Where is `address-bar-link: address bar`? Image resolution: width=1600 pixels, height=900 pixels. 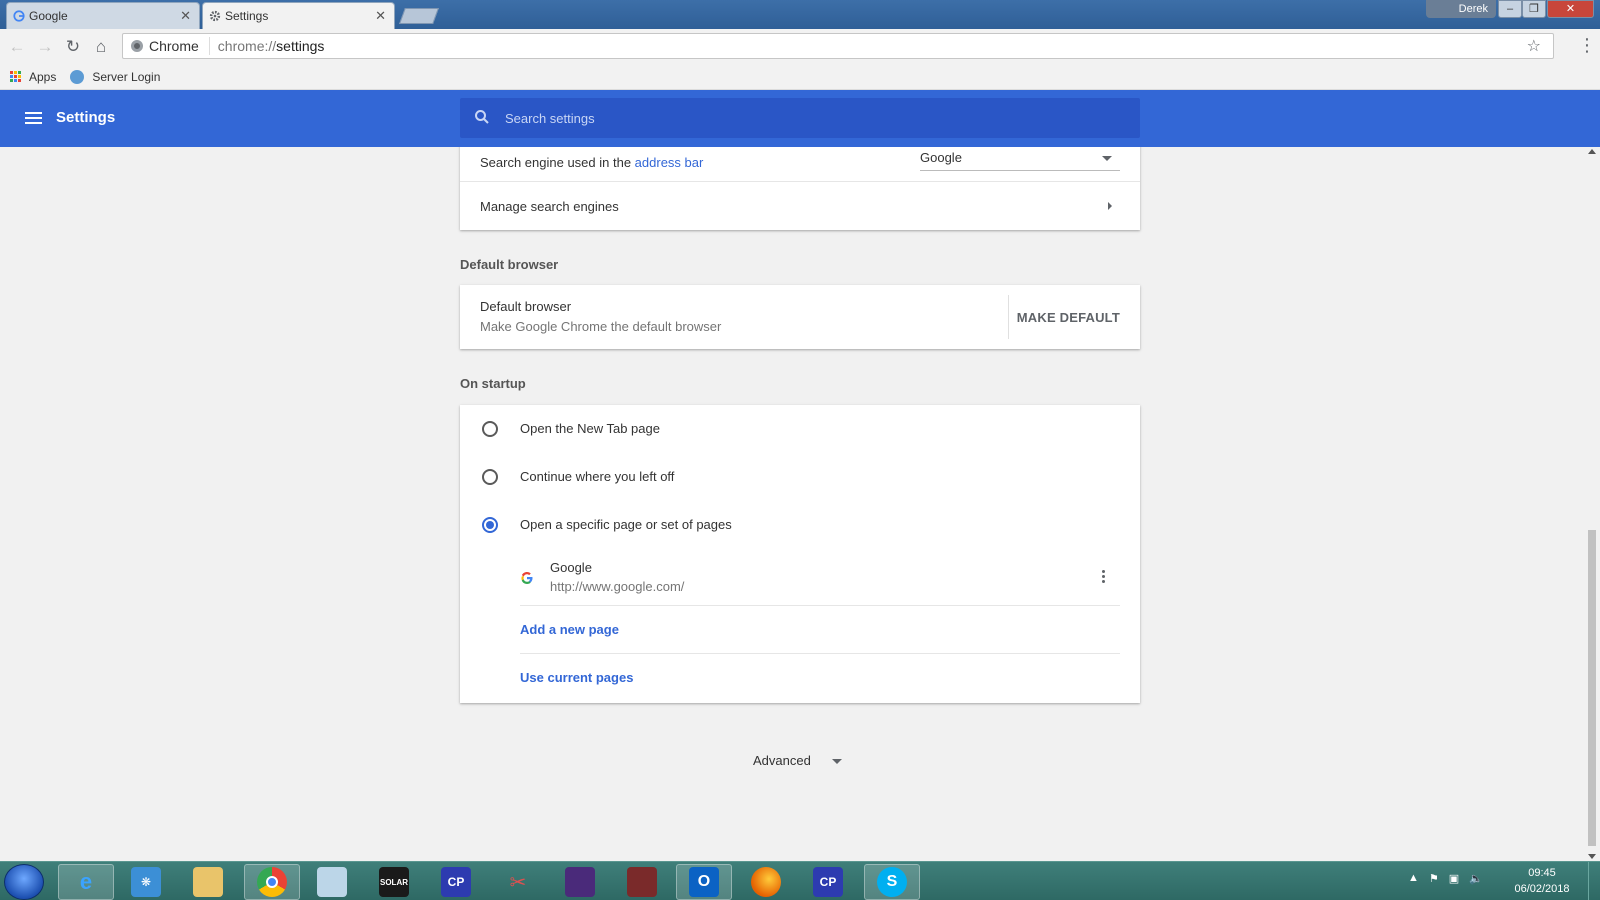 address-bar-link: address bar is located at coordinates (669, 162).